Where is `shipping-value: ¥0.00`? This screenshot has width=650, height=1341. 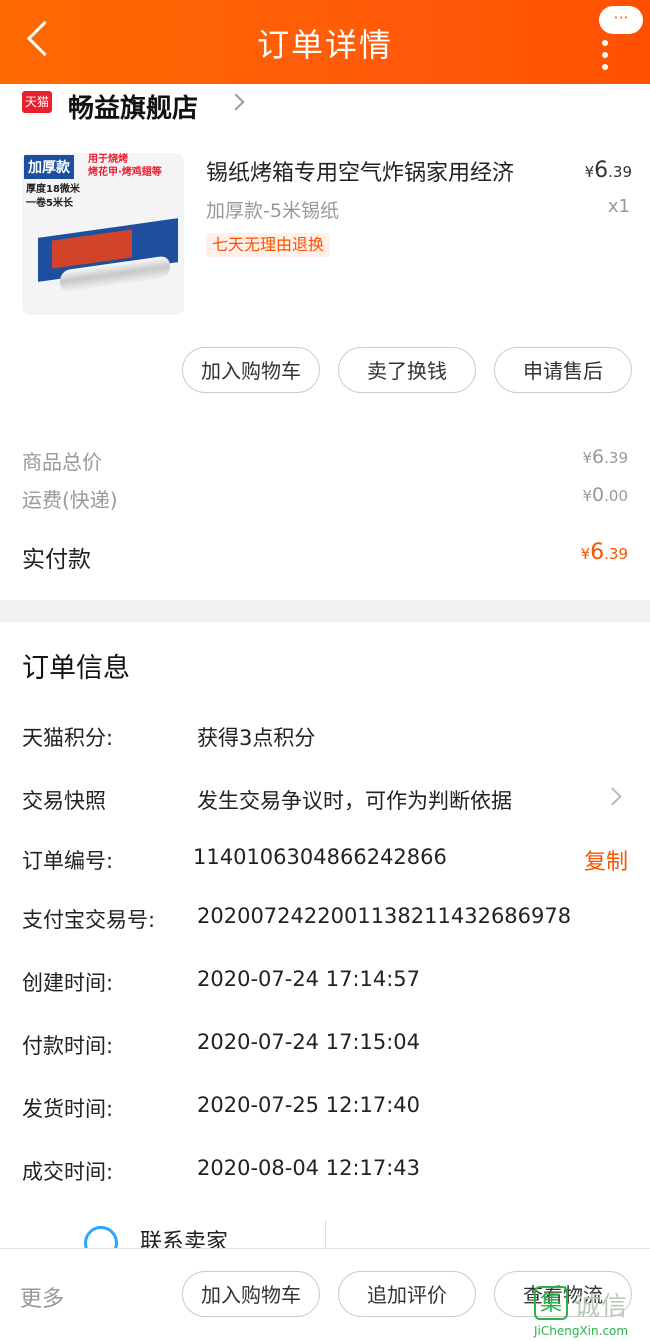
shipping-value: ¥0.00 is located at coordinates (605, 495).